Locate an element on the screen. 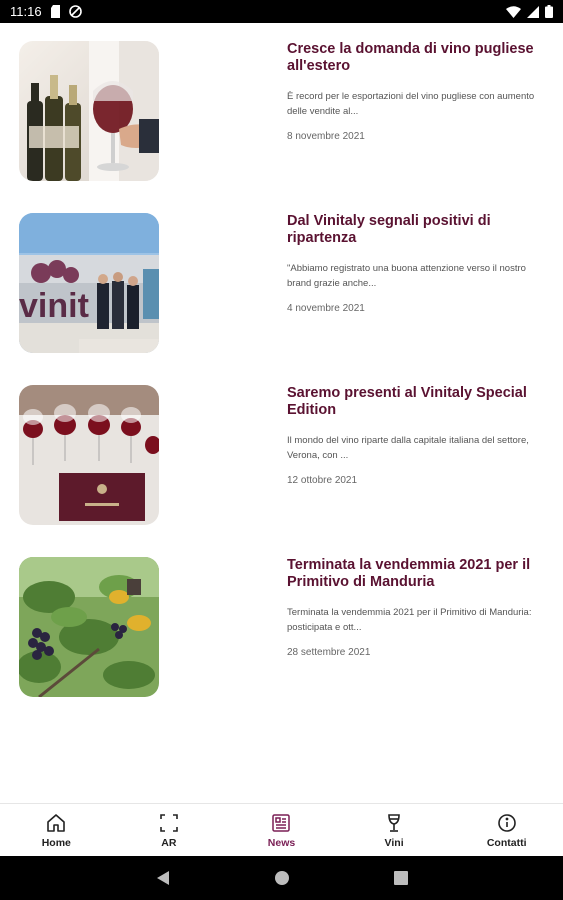 This screenshot has width=563, height=900. nav-item-ar: AR is located at coordinates (169, 830).